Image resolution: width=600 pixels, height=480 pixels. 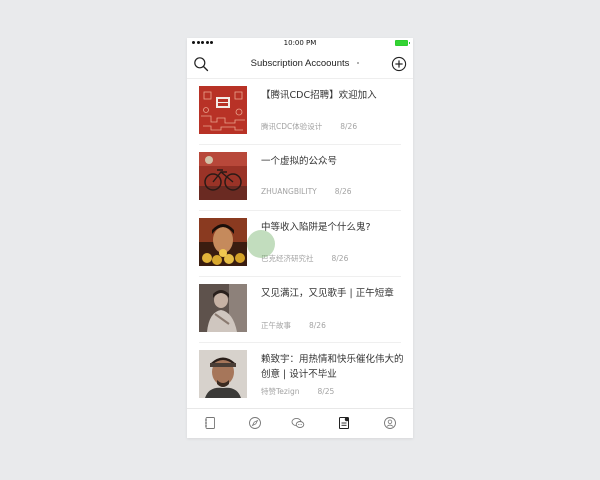 I want to click on cdc-recruit-image, so click(x=223, y=110).